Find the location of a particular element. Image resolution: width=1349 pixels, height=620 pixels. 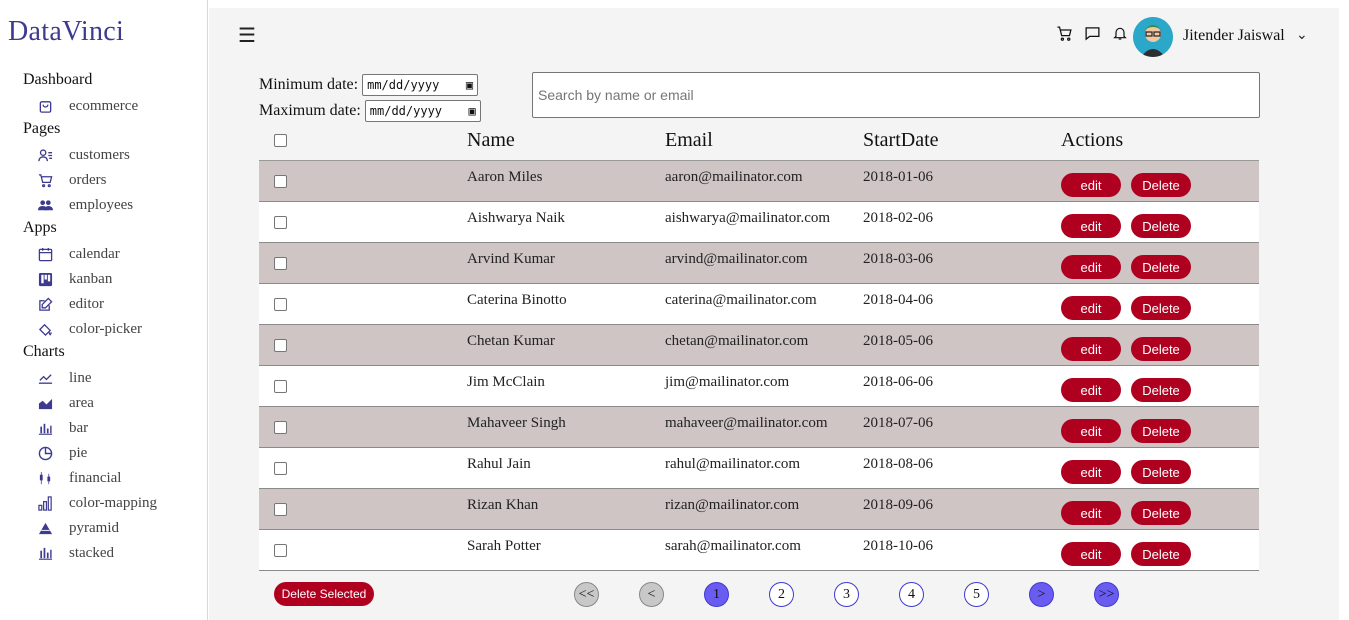

users-icon is located at coordinates (46, 155).